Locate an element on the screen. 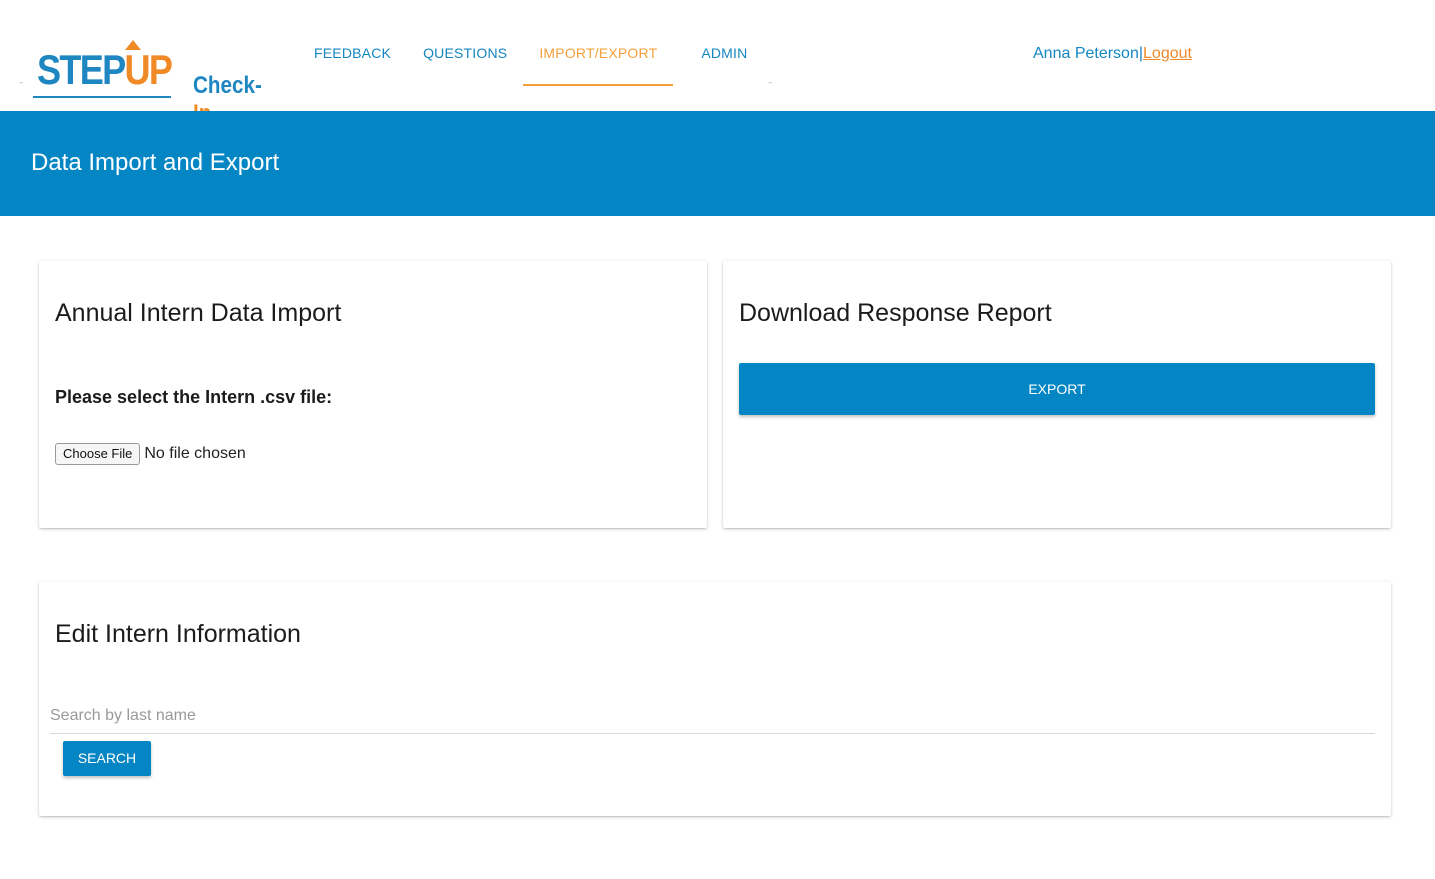 This screenshot has width=1435, height=879. nav-tab-questions: QUESTIONS is located at coordinates (465, 64).